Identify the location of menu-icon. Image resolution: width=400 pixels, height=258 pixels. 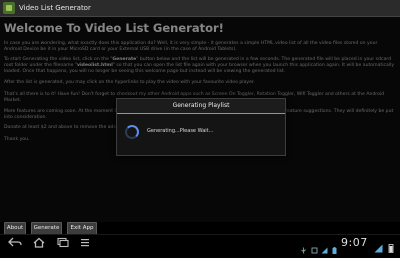
(85, 242).